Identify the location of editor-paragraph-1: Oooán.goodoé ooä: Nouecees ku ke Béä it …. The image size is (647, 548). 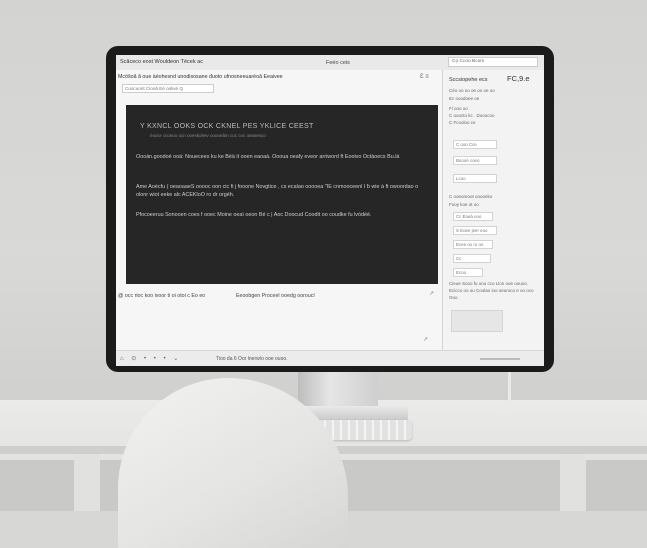
(268, 157).